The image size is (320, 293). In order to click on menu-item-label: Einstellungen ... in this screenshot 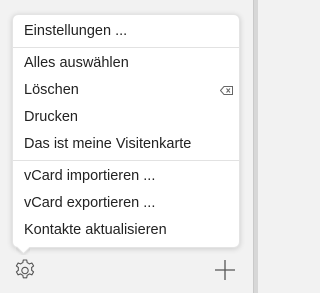, I will do `click(76, 31)`.